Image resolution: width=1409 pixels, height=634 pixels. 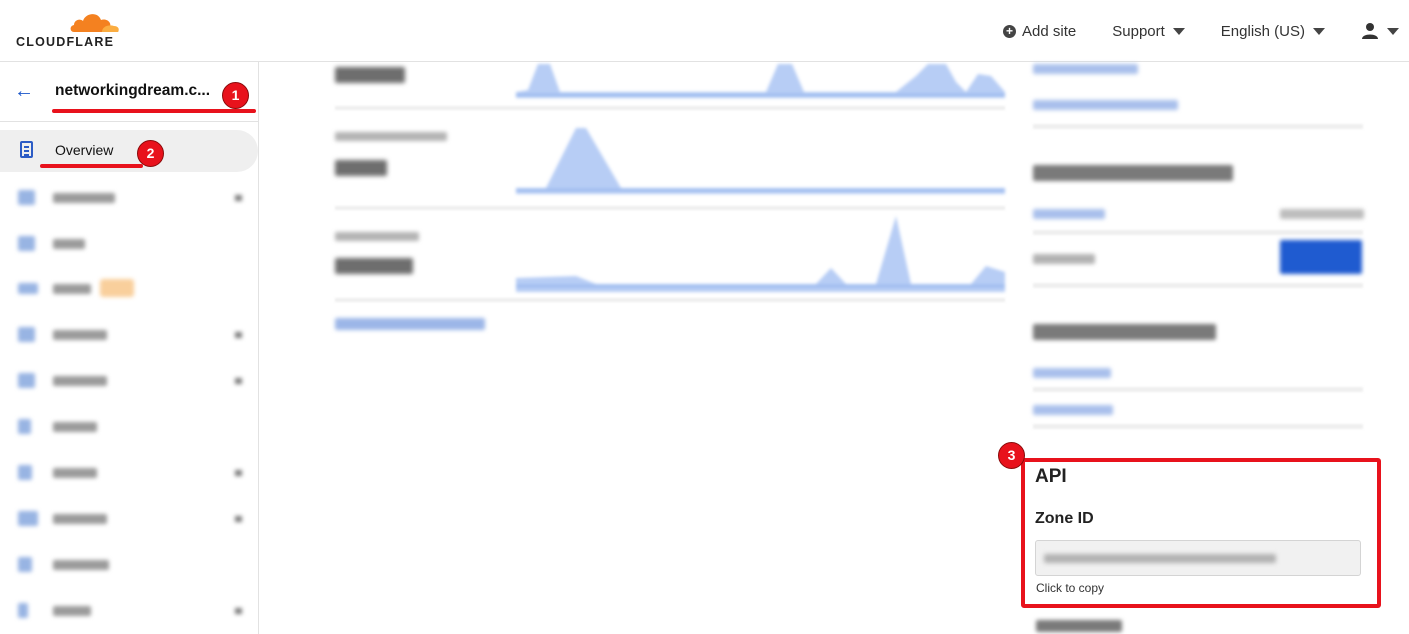 I want to click on user-icon, so click(x=1370, y=31).